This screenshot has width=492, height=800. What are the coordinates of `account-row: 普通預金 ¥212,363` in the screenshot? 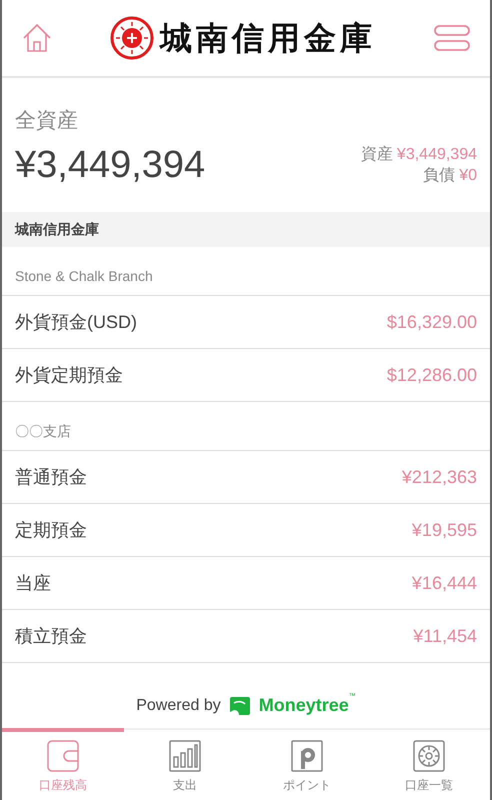 It's located at (246, 477).